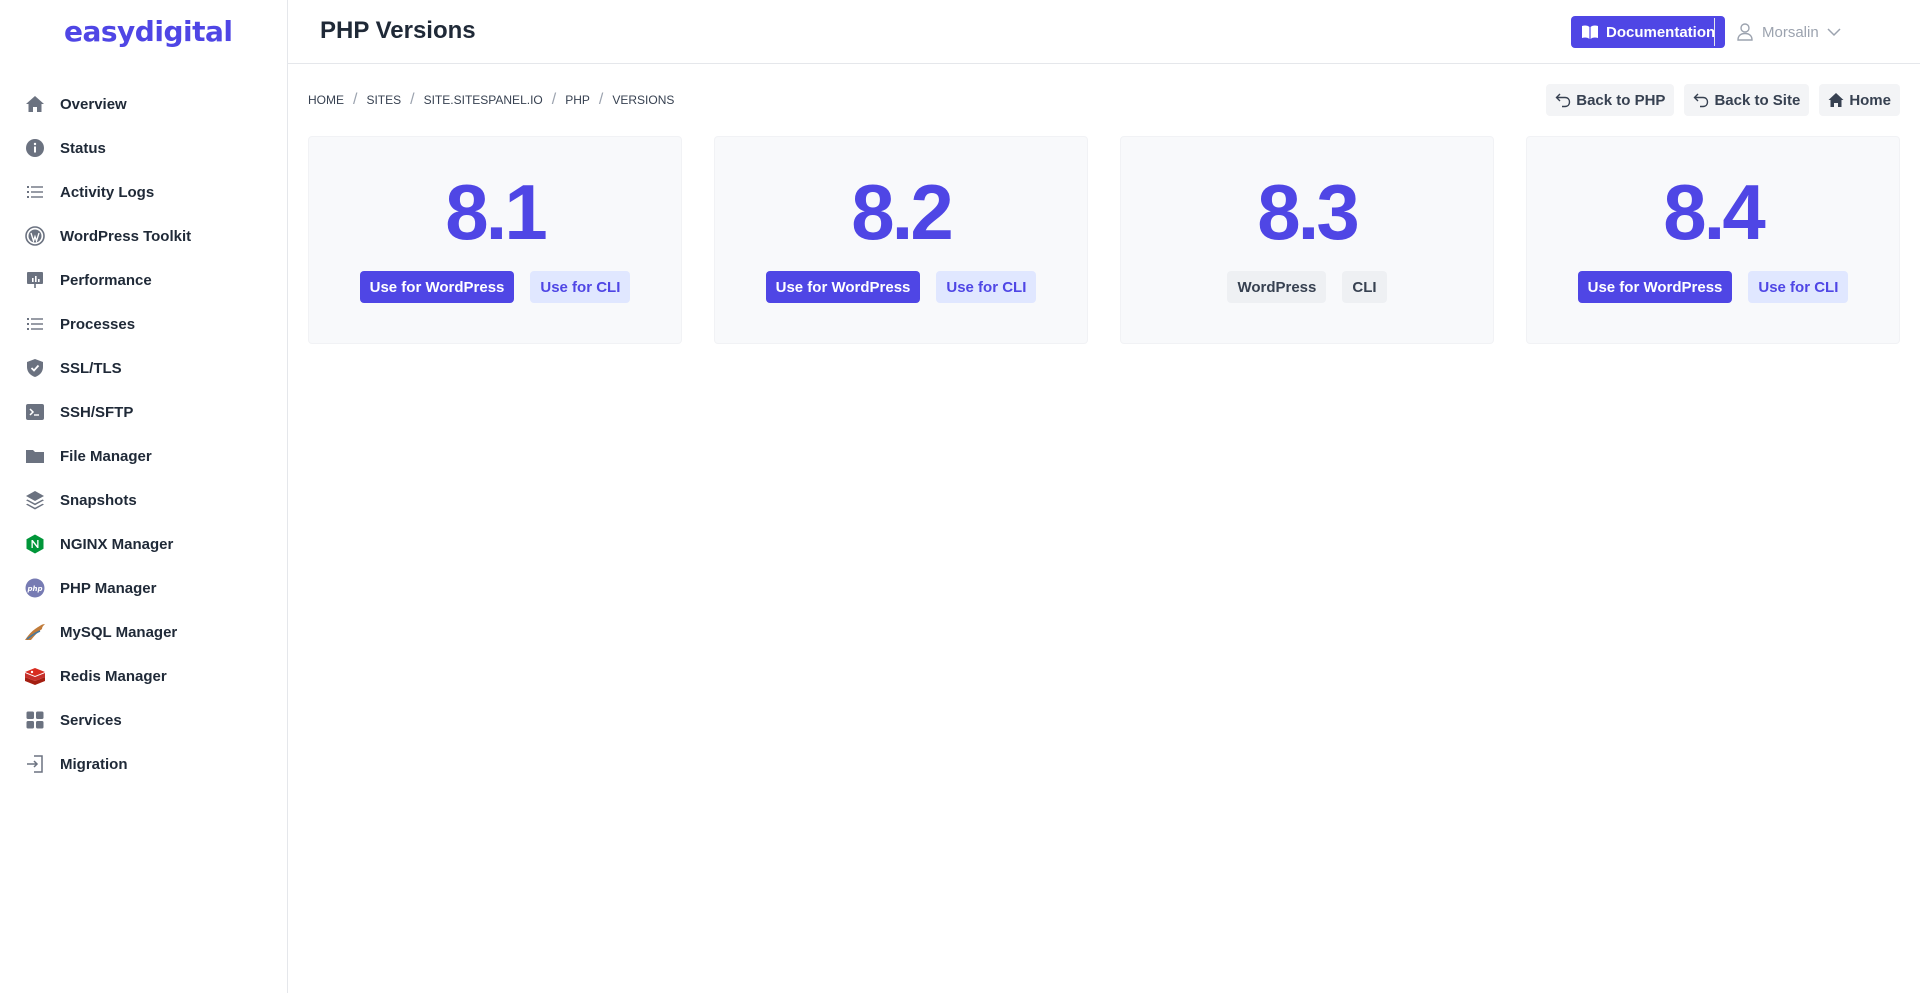  Describe the element at coordinates (35, 148) in the screenshot. I see `info-icon` at that location.